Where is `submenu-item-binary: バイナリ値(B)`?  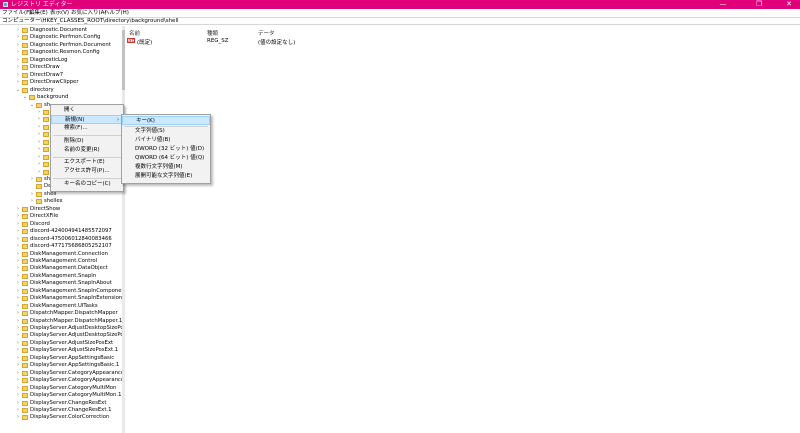
submenu-item-binary: バイナリ値(B) is located at coordinates (166, 140).